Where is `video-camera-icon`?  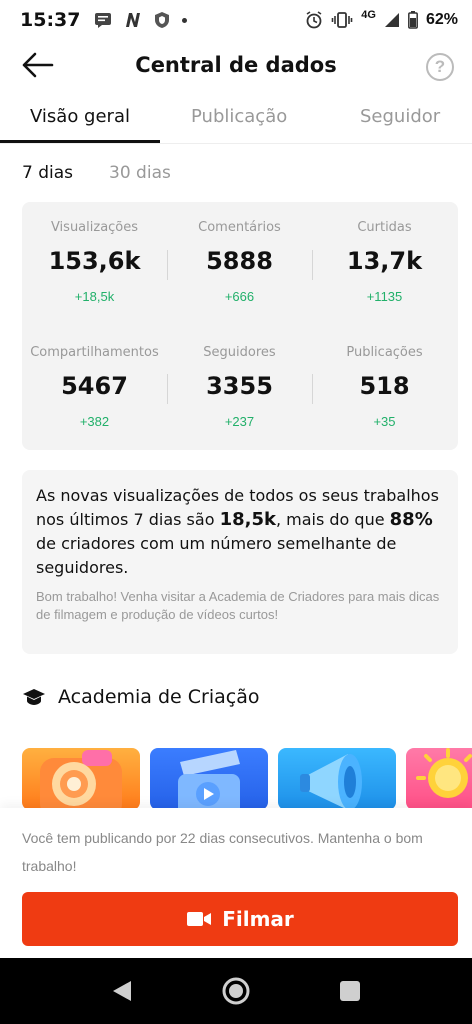 video-camera-icon is located at coordinates (199, 919).